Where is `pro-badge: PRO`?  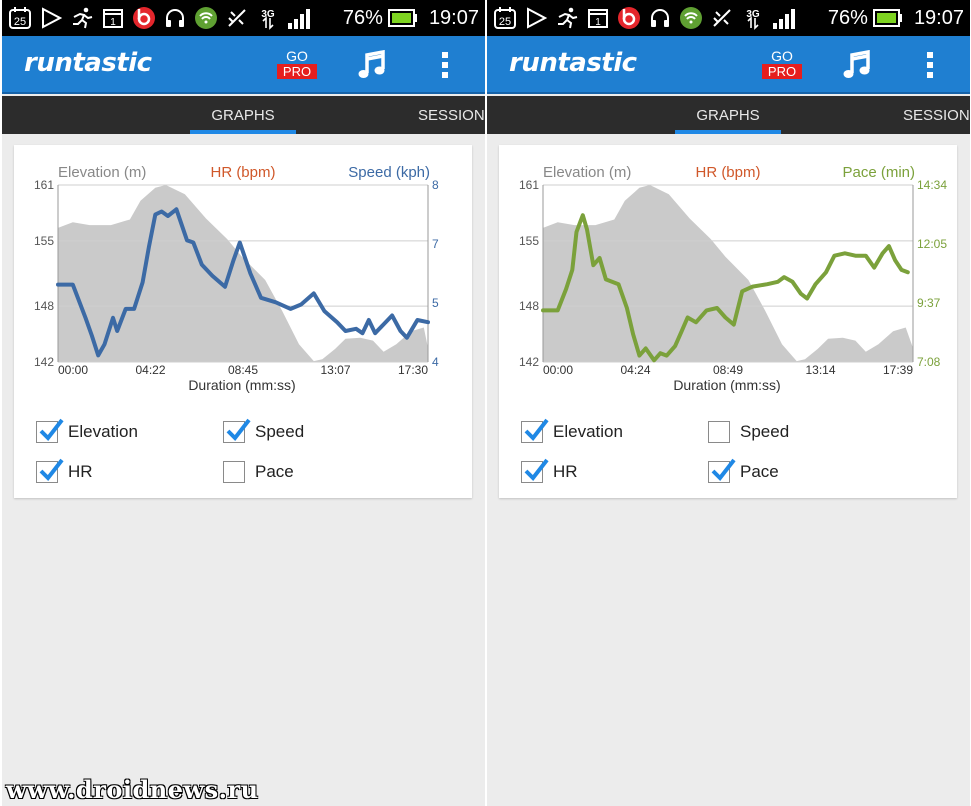
pro-badge: PRO is located at coordinates (782, 71).